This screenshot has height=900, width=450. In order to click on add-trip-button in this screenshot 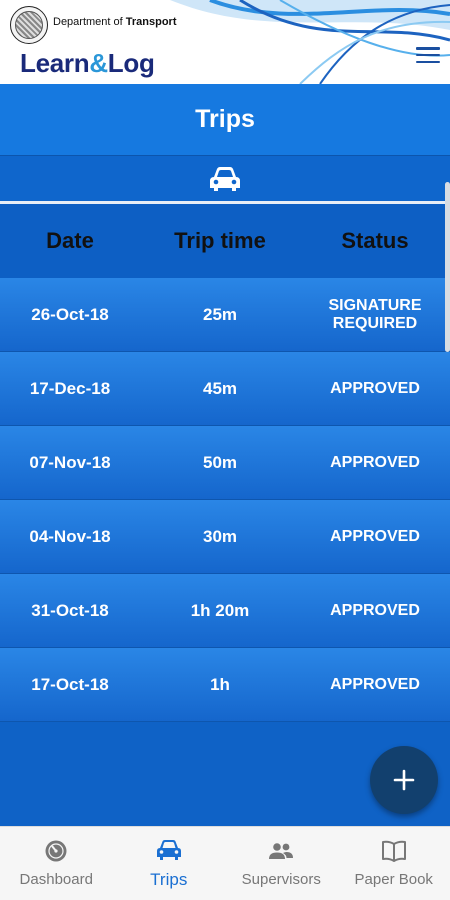, I will do `click(404, 780)`.